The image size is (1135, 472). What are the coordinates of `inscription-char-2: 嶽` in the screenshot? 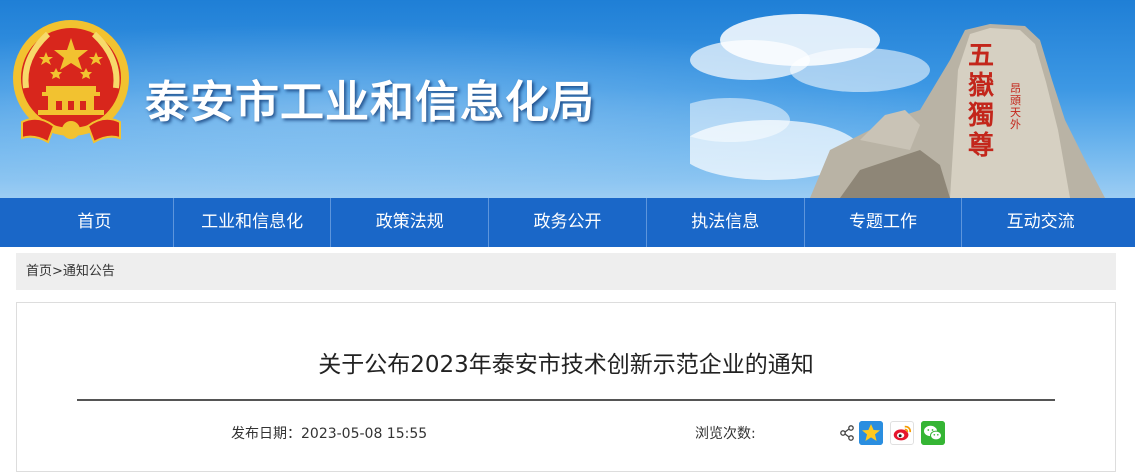 It's located at (981, 86).